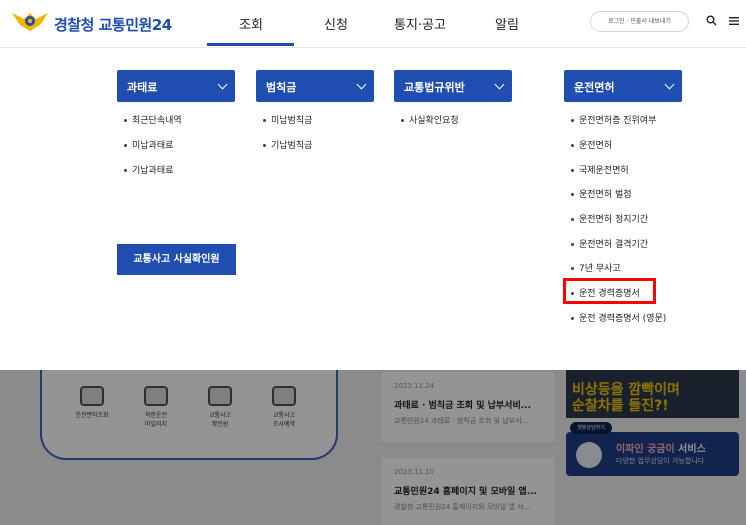 Image resolution: width=746 pixels, height=525 pixels. Describe the element at coordinates (614, 245) in the screenshot. I see `menu-item-label: 운전면허 결격기간` at that location.